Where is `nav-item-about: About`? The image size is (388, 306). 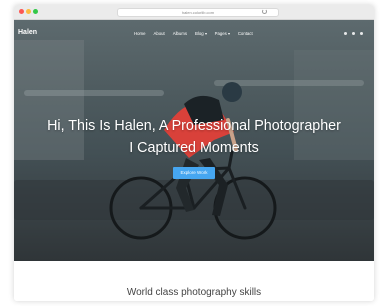 nav-item-about: About is located at coordinates (158, 33).